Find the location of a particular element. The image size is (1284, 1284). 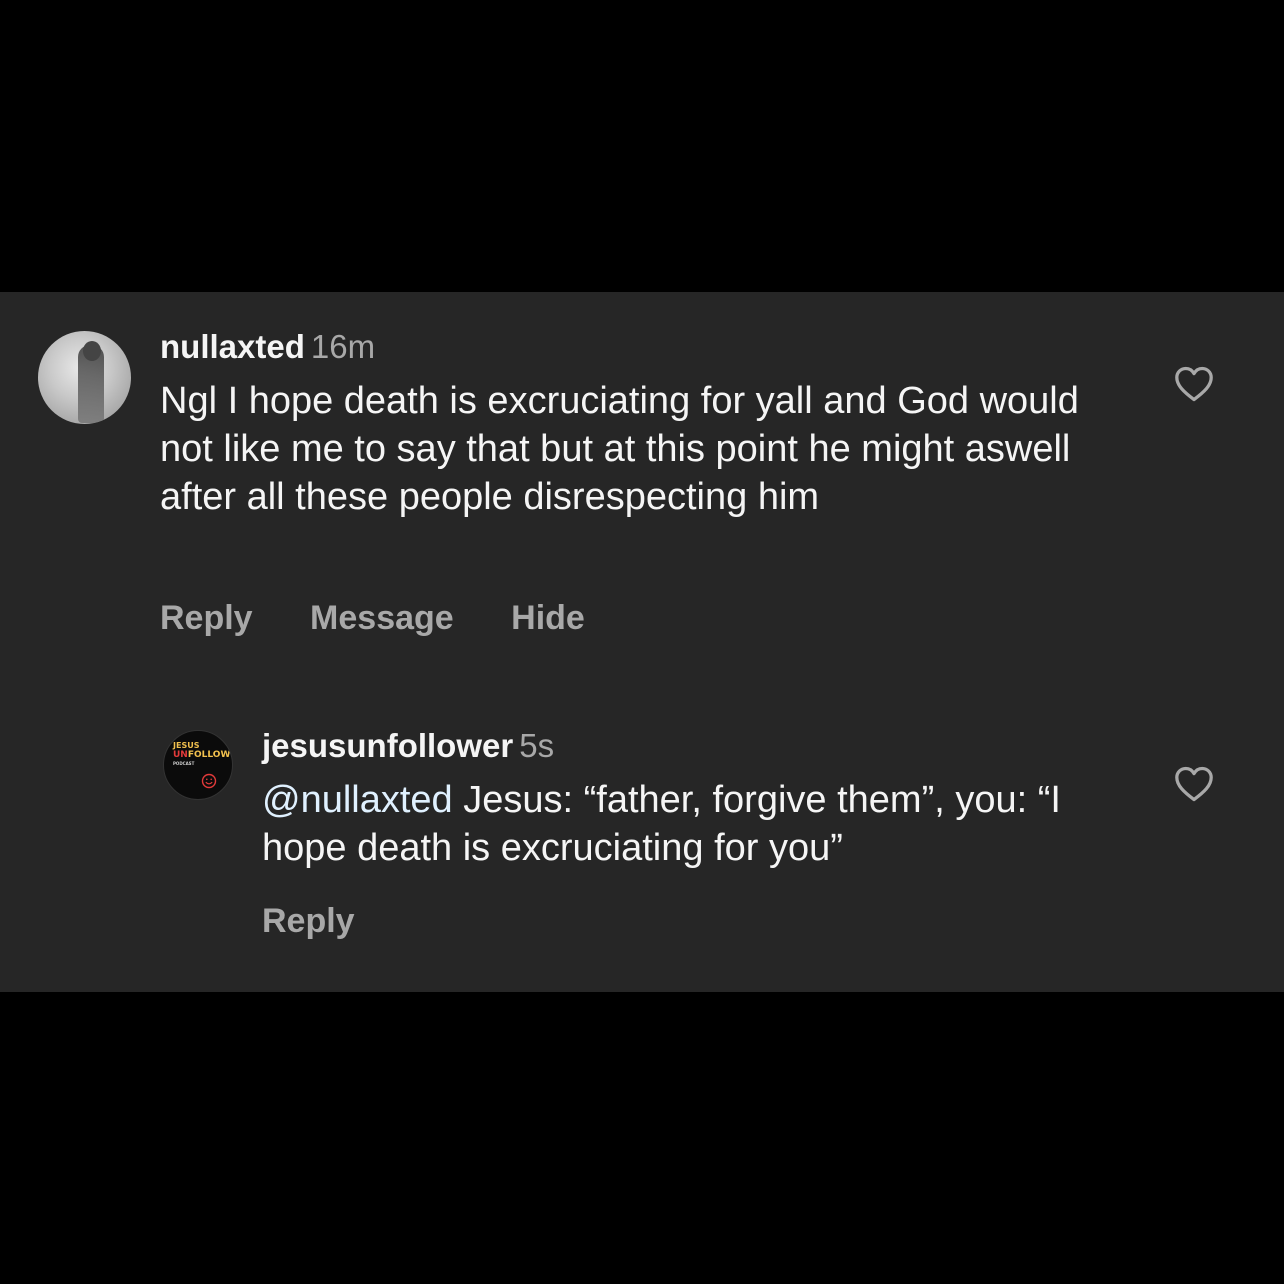

avatar: JESUS UNFOLLOWER PODCAST is located at coordinates (198, 765).